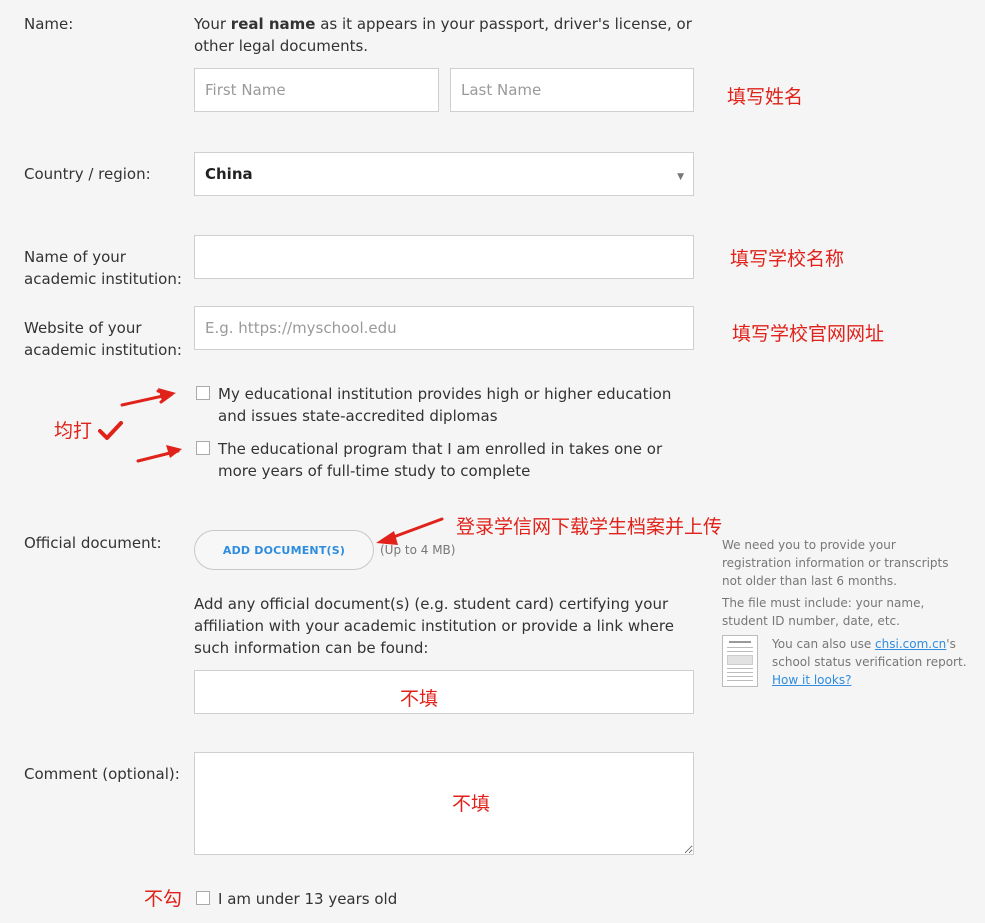  What do you see at coordinates (444, 692) in the screenshot?
I see `document-link-input` at bounding box center [444, 692].